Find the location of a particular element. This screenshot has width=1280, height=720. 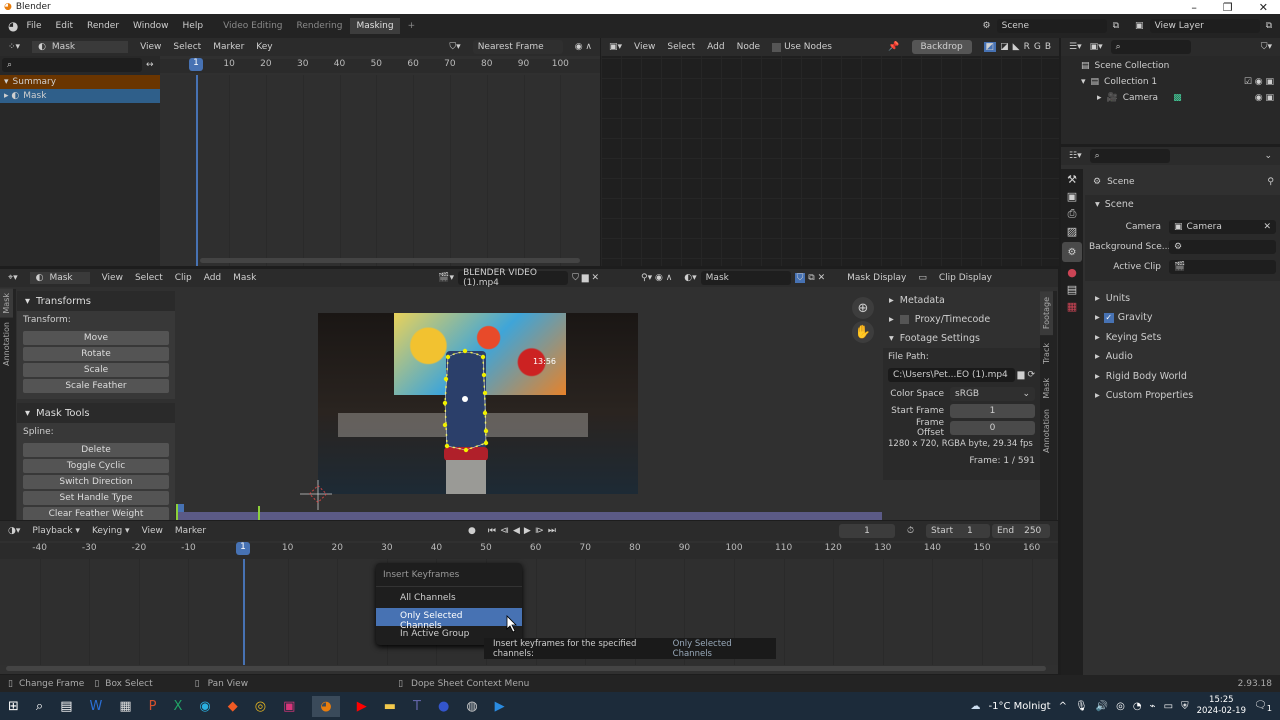

playhead-frame-indicator: 1 is located at coordinates (243, 548).